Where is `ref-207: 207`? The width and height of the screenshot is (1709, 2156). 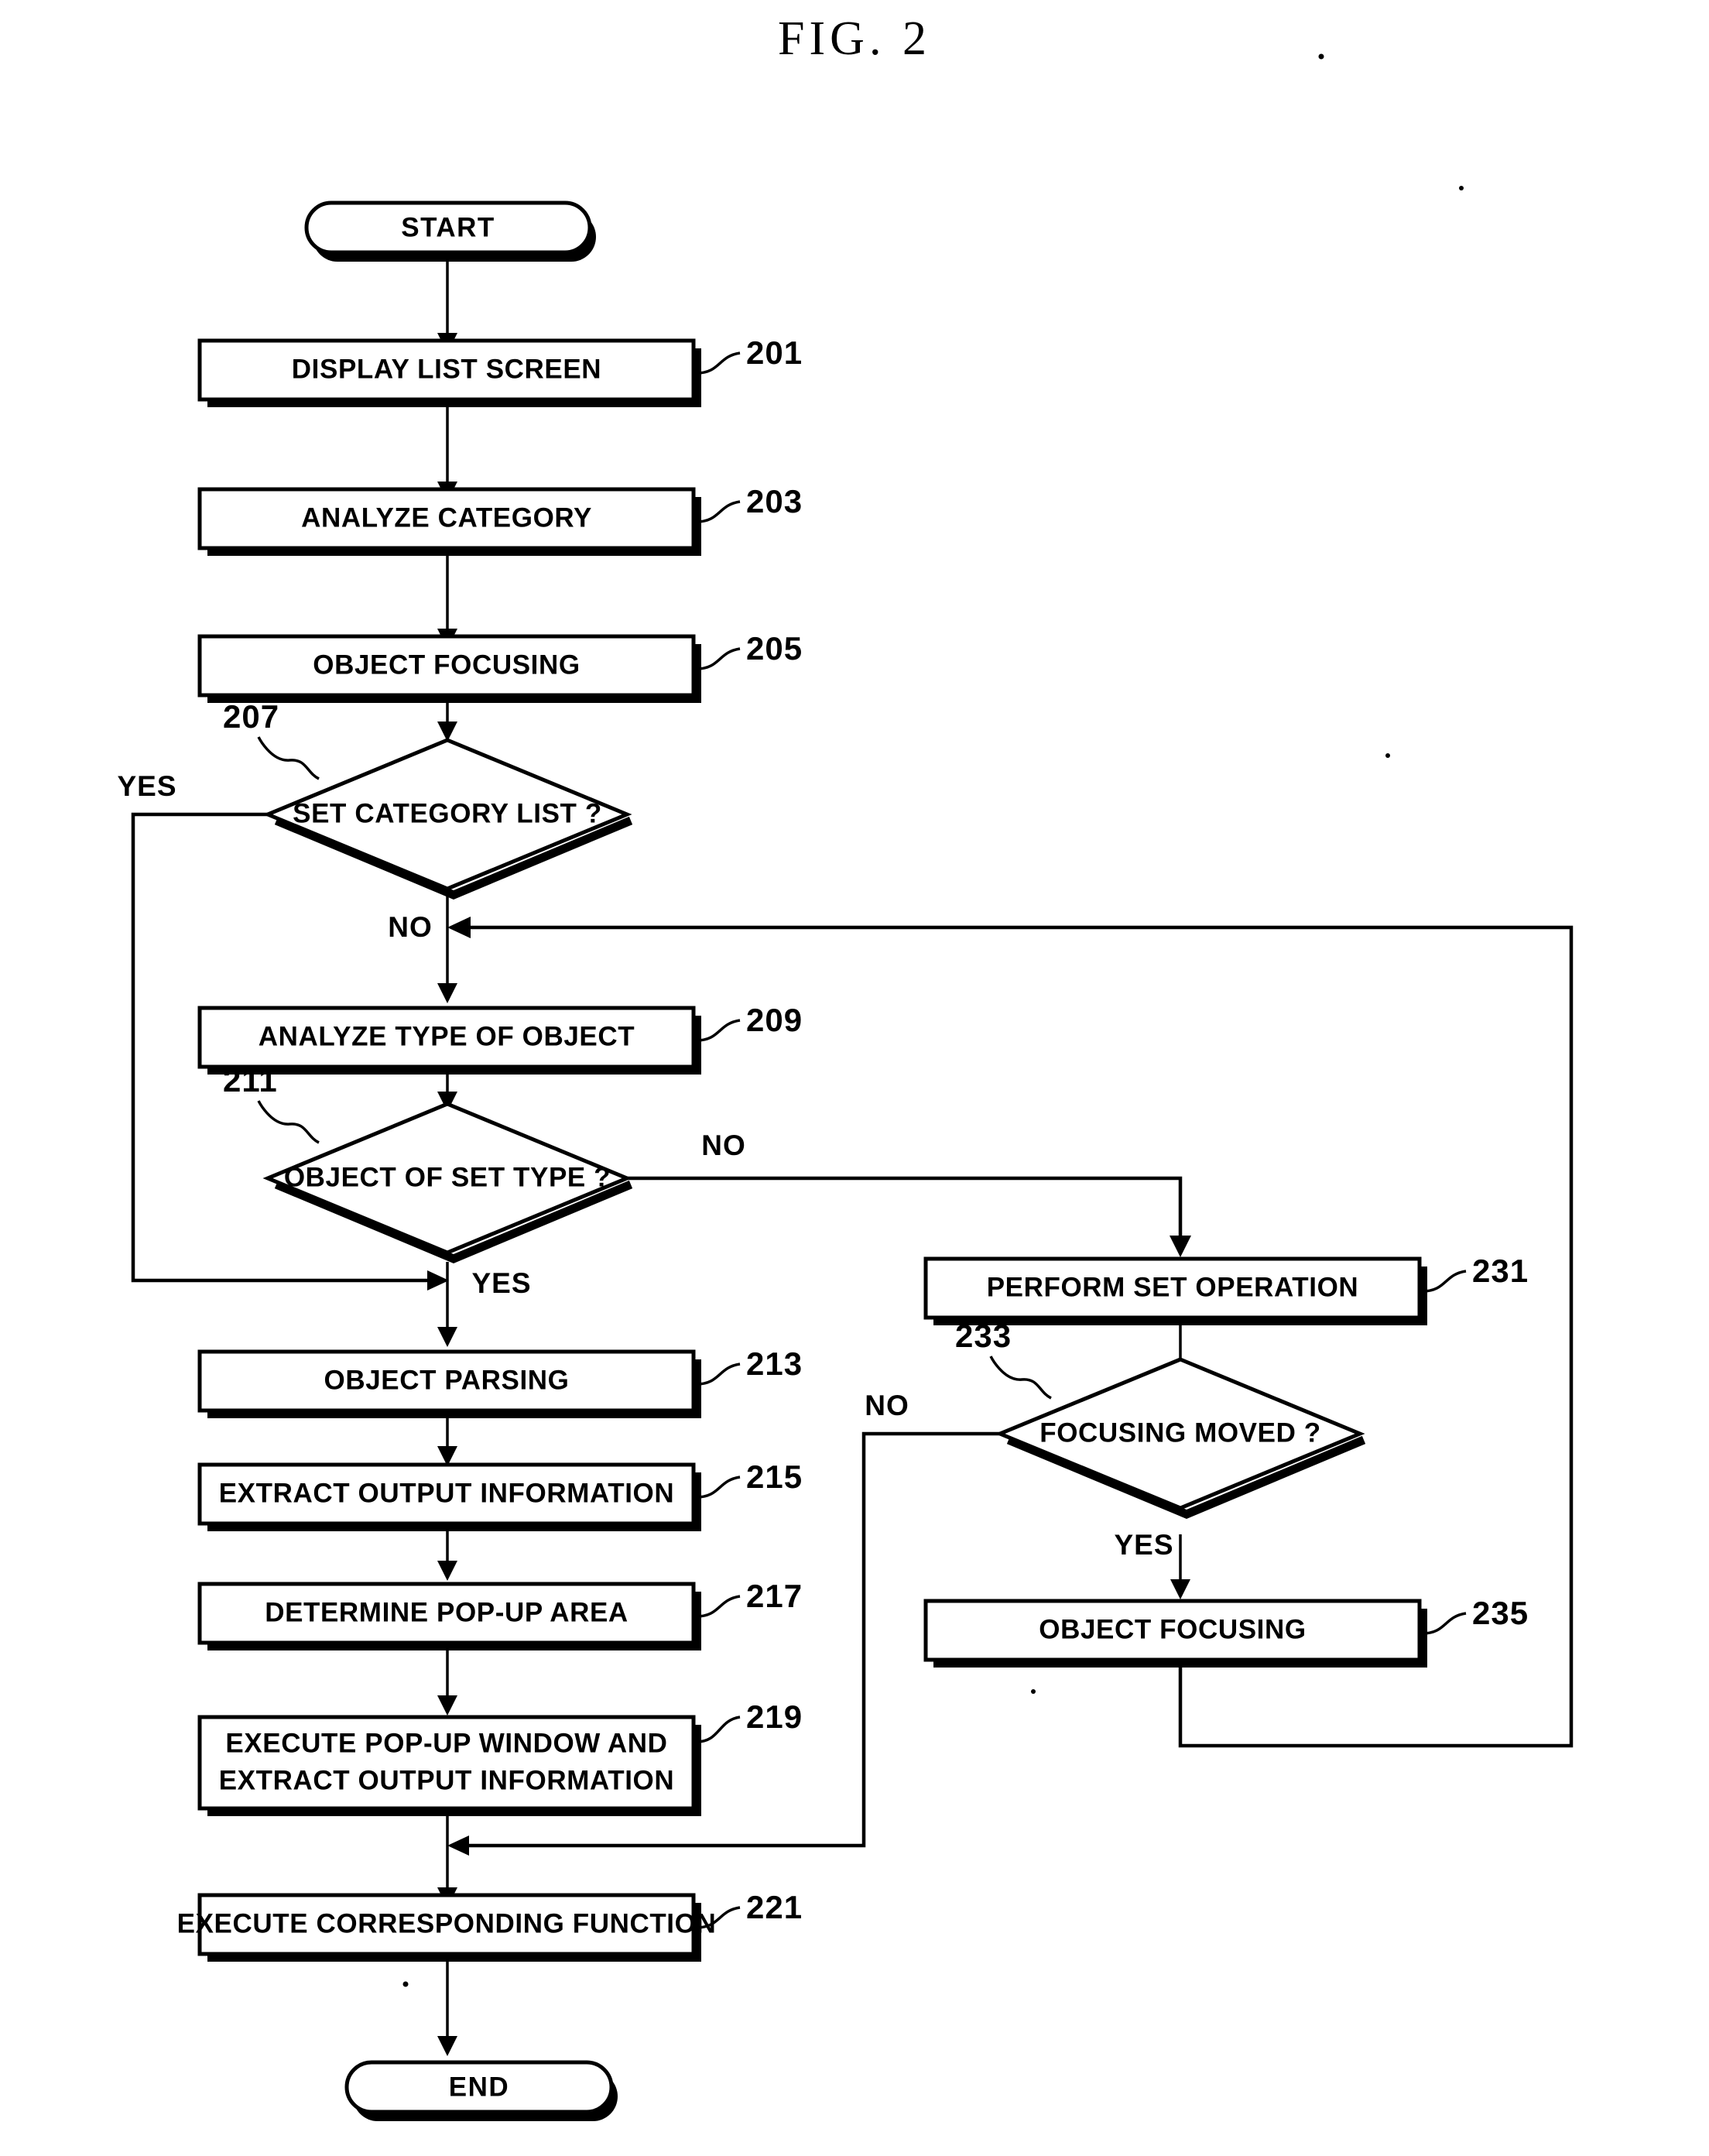
ref-207: 207 is located at coordinates (251, 716).